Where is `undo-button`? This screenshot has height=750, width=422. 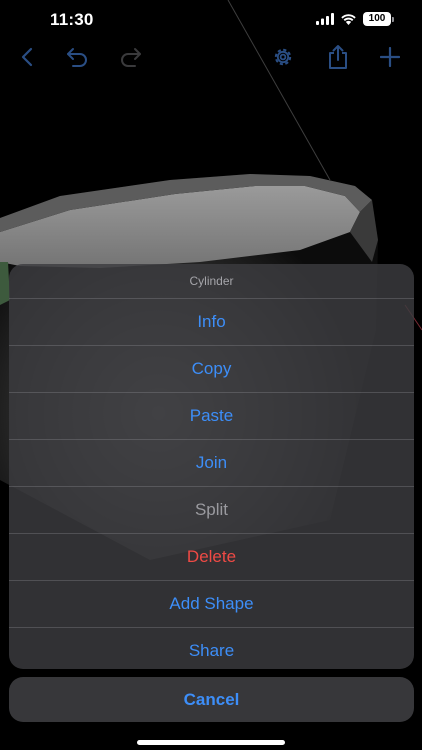
undo-button is located at coordinates (77, 57).